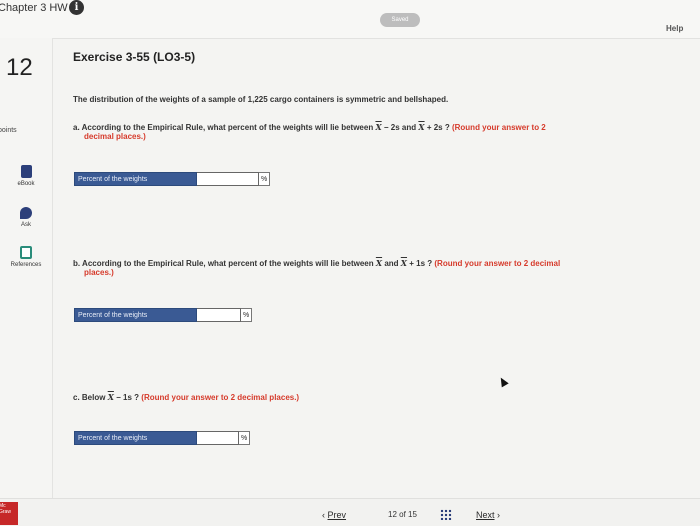 The width and height of the screenshot is (700, 526). Describe the element at coordinates (128, 397) in the screenshot. I see `question-c-mid: − 1s ?` at that location.